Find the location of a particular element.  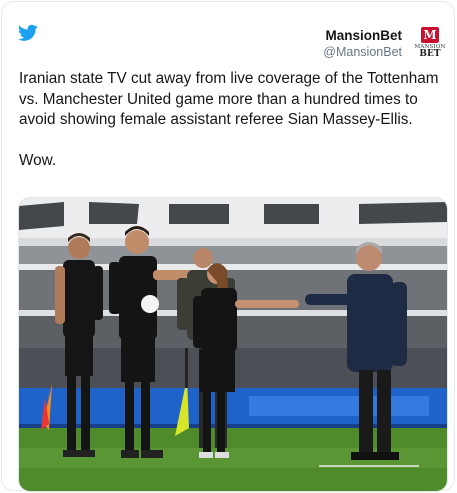

mansionbet-logo-avatar: M MANSION BET is located at coordinates (429, 43).